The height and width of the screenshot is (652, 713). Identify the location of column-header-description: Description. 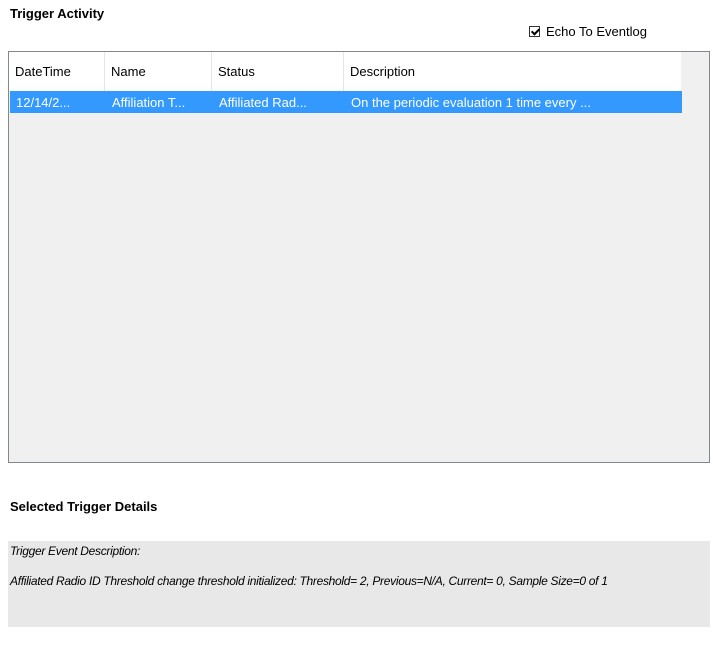
(512, 71).